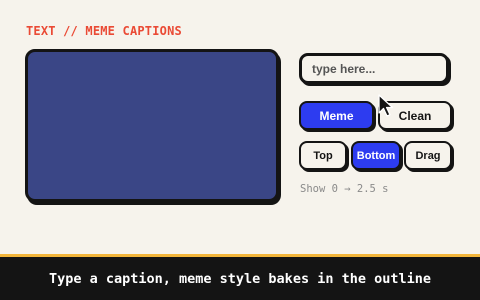 The width and height of the screenshot is (480, 300). Describe the element at coordinates (323, 155) in the screenshot. I see `position-top-button: Top` at that location.